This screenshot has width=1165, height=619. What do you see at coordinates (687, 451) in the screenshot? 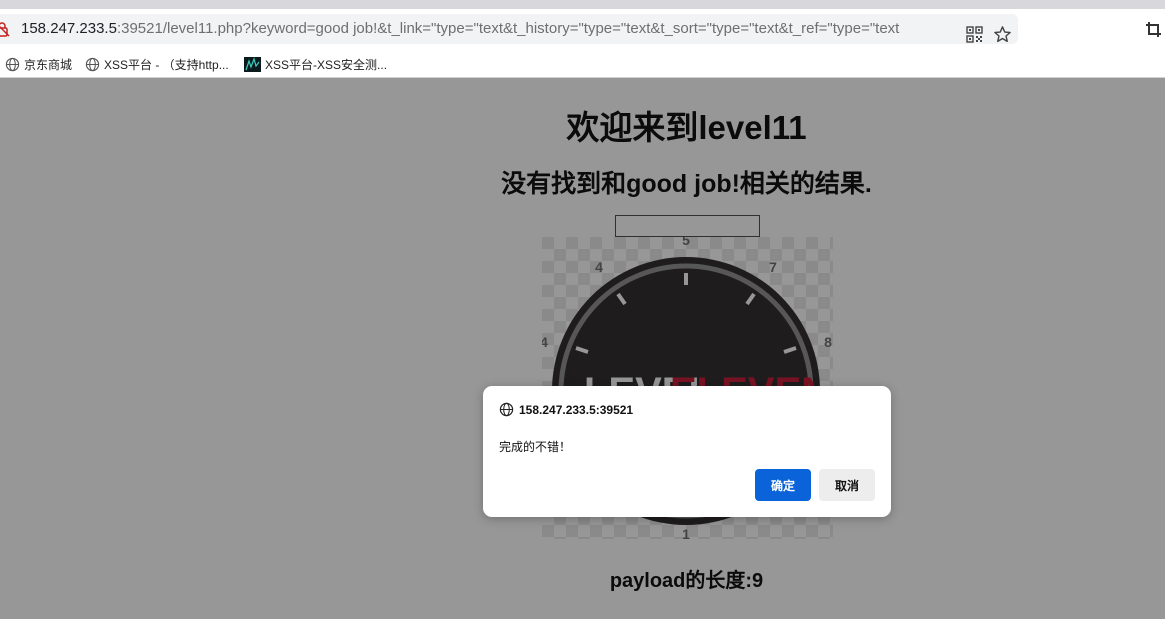
I see `alert-dialog: 158.247.233.5:39521 完成的不错！ 确定 取消` at bounding box center [687, 451].